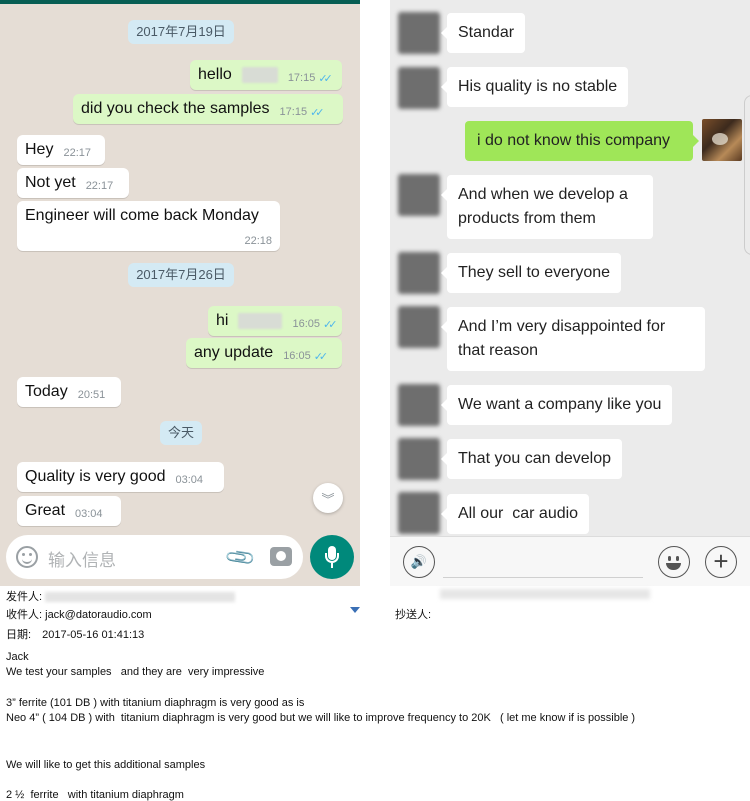 The width and height of the screenshot is (750, 801). I want to click on outgoing-message: hello 17:15 ✓✓, so click(266, 75).